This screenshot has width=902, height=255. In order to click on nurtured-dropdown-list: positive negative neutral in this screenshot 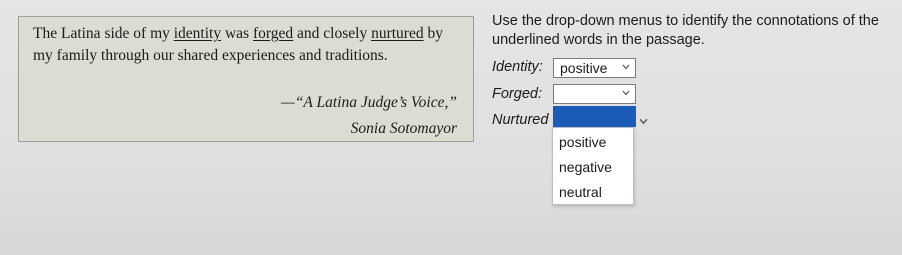, I will do `click(593, 166)`.